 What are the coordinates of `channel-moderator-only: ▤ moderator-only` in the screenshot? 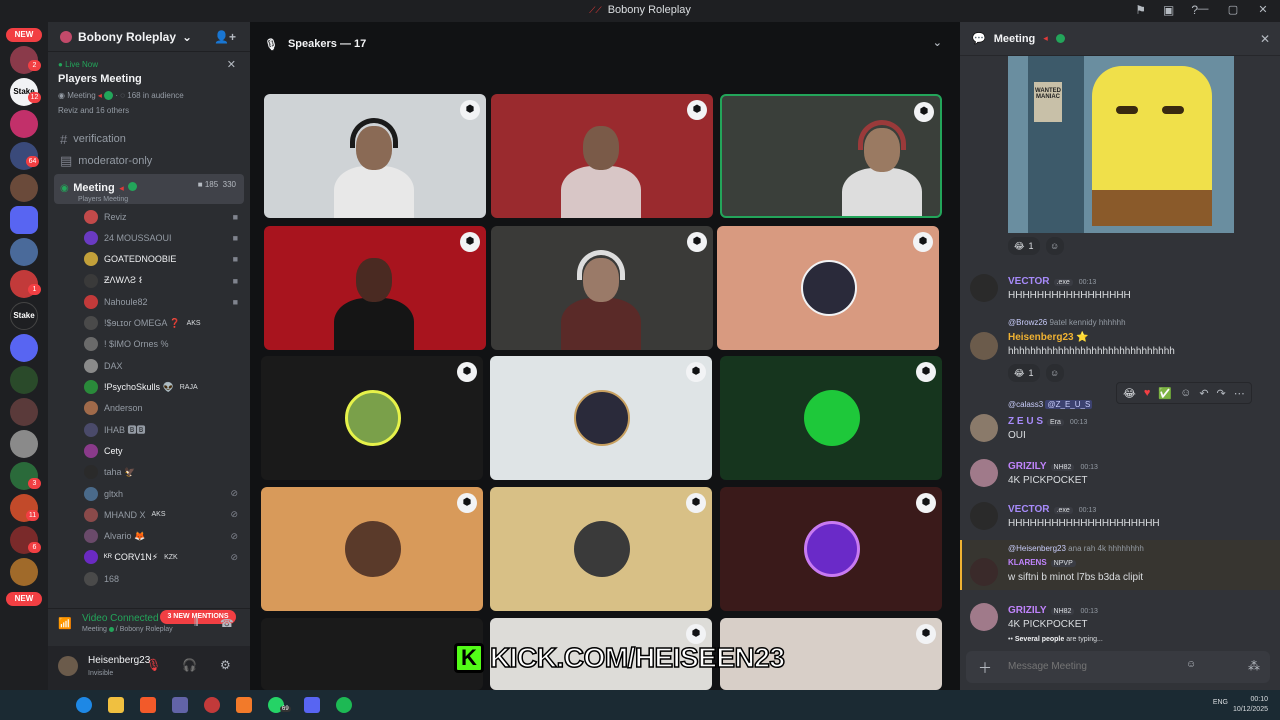 It's located at (149, 161).